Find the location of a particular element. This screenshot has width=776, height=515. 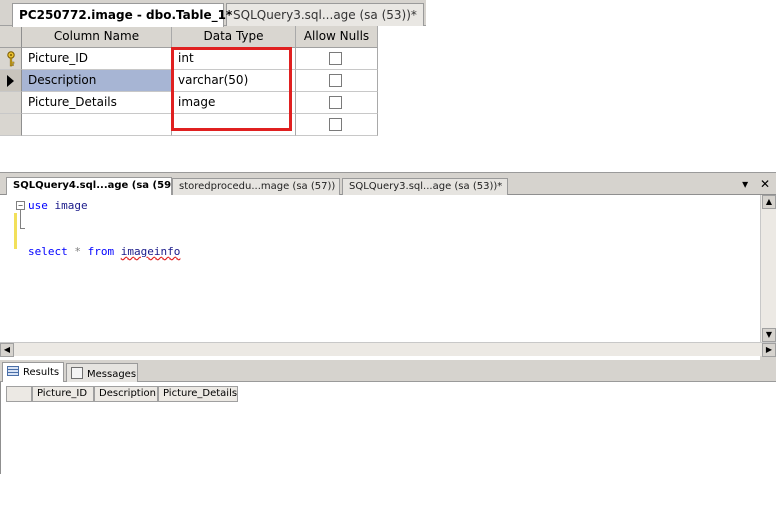

primary-key-icon is located at coordinates (11, 59).